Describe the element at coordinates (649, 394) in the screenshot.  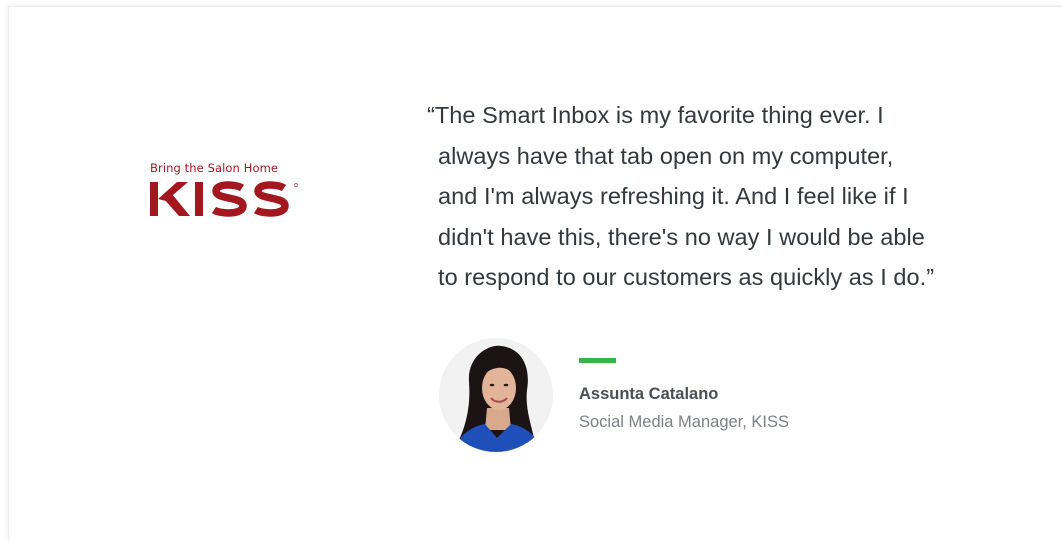
I see `person-name: Assunta Catalano` at that location.